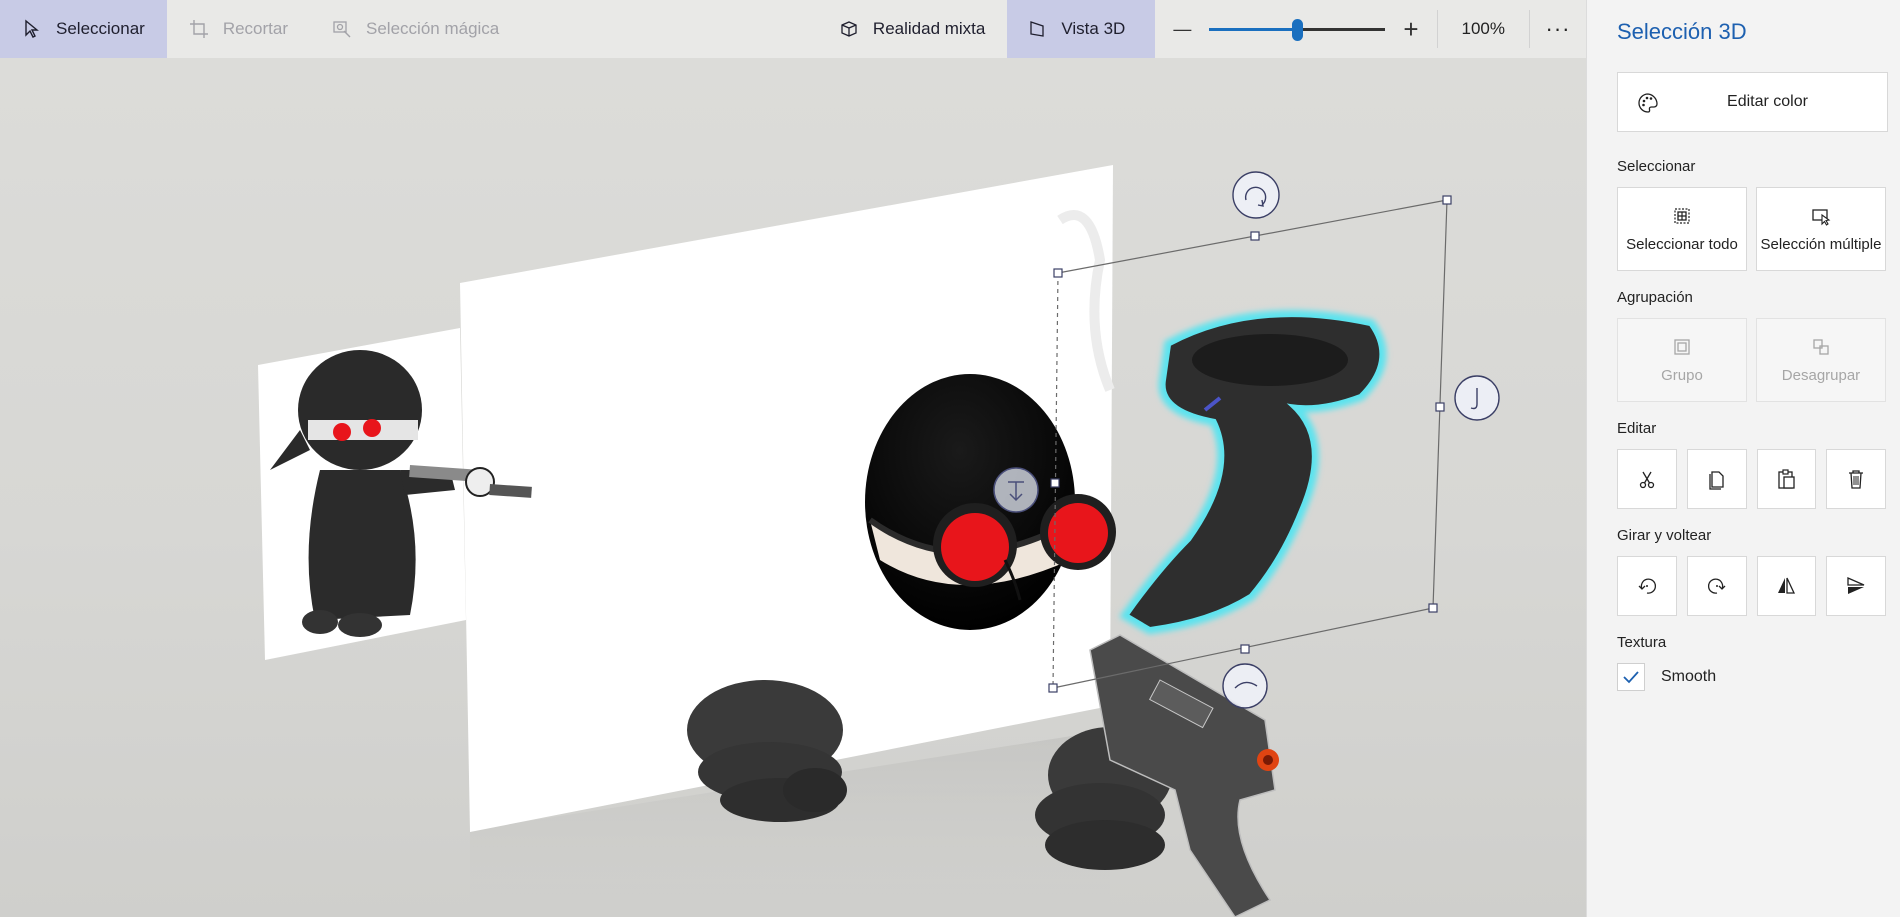  Describe the element at coordinates (342, 29) in the screenshot. I see `magic-select-icon` at that location.